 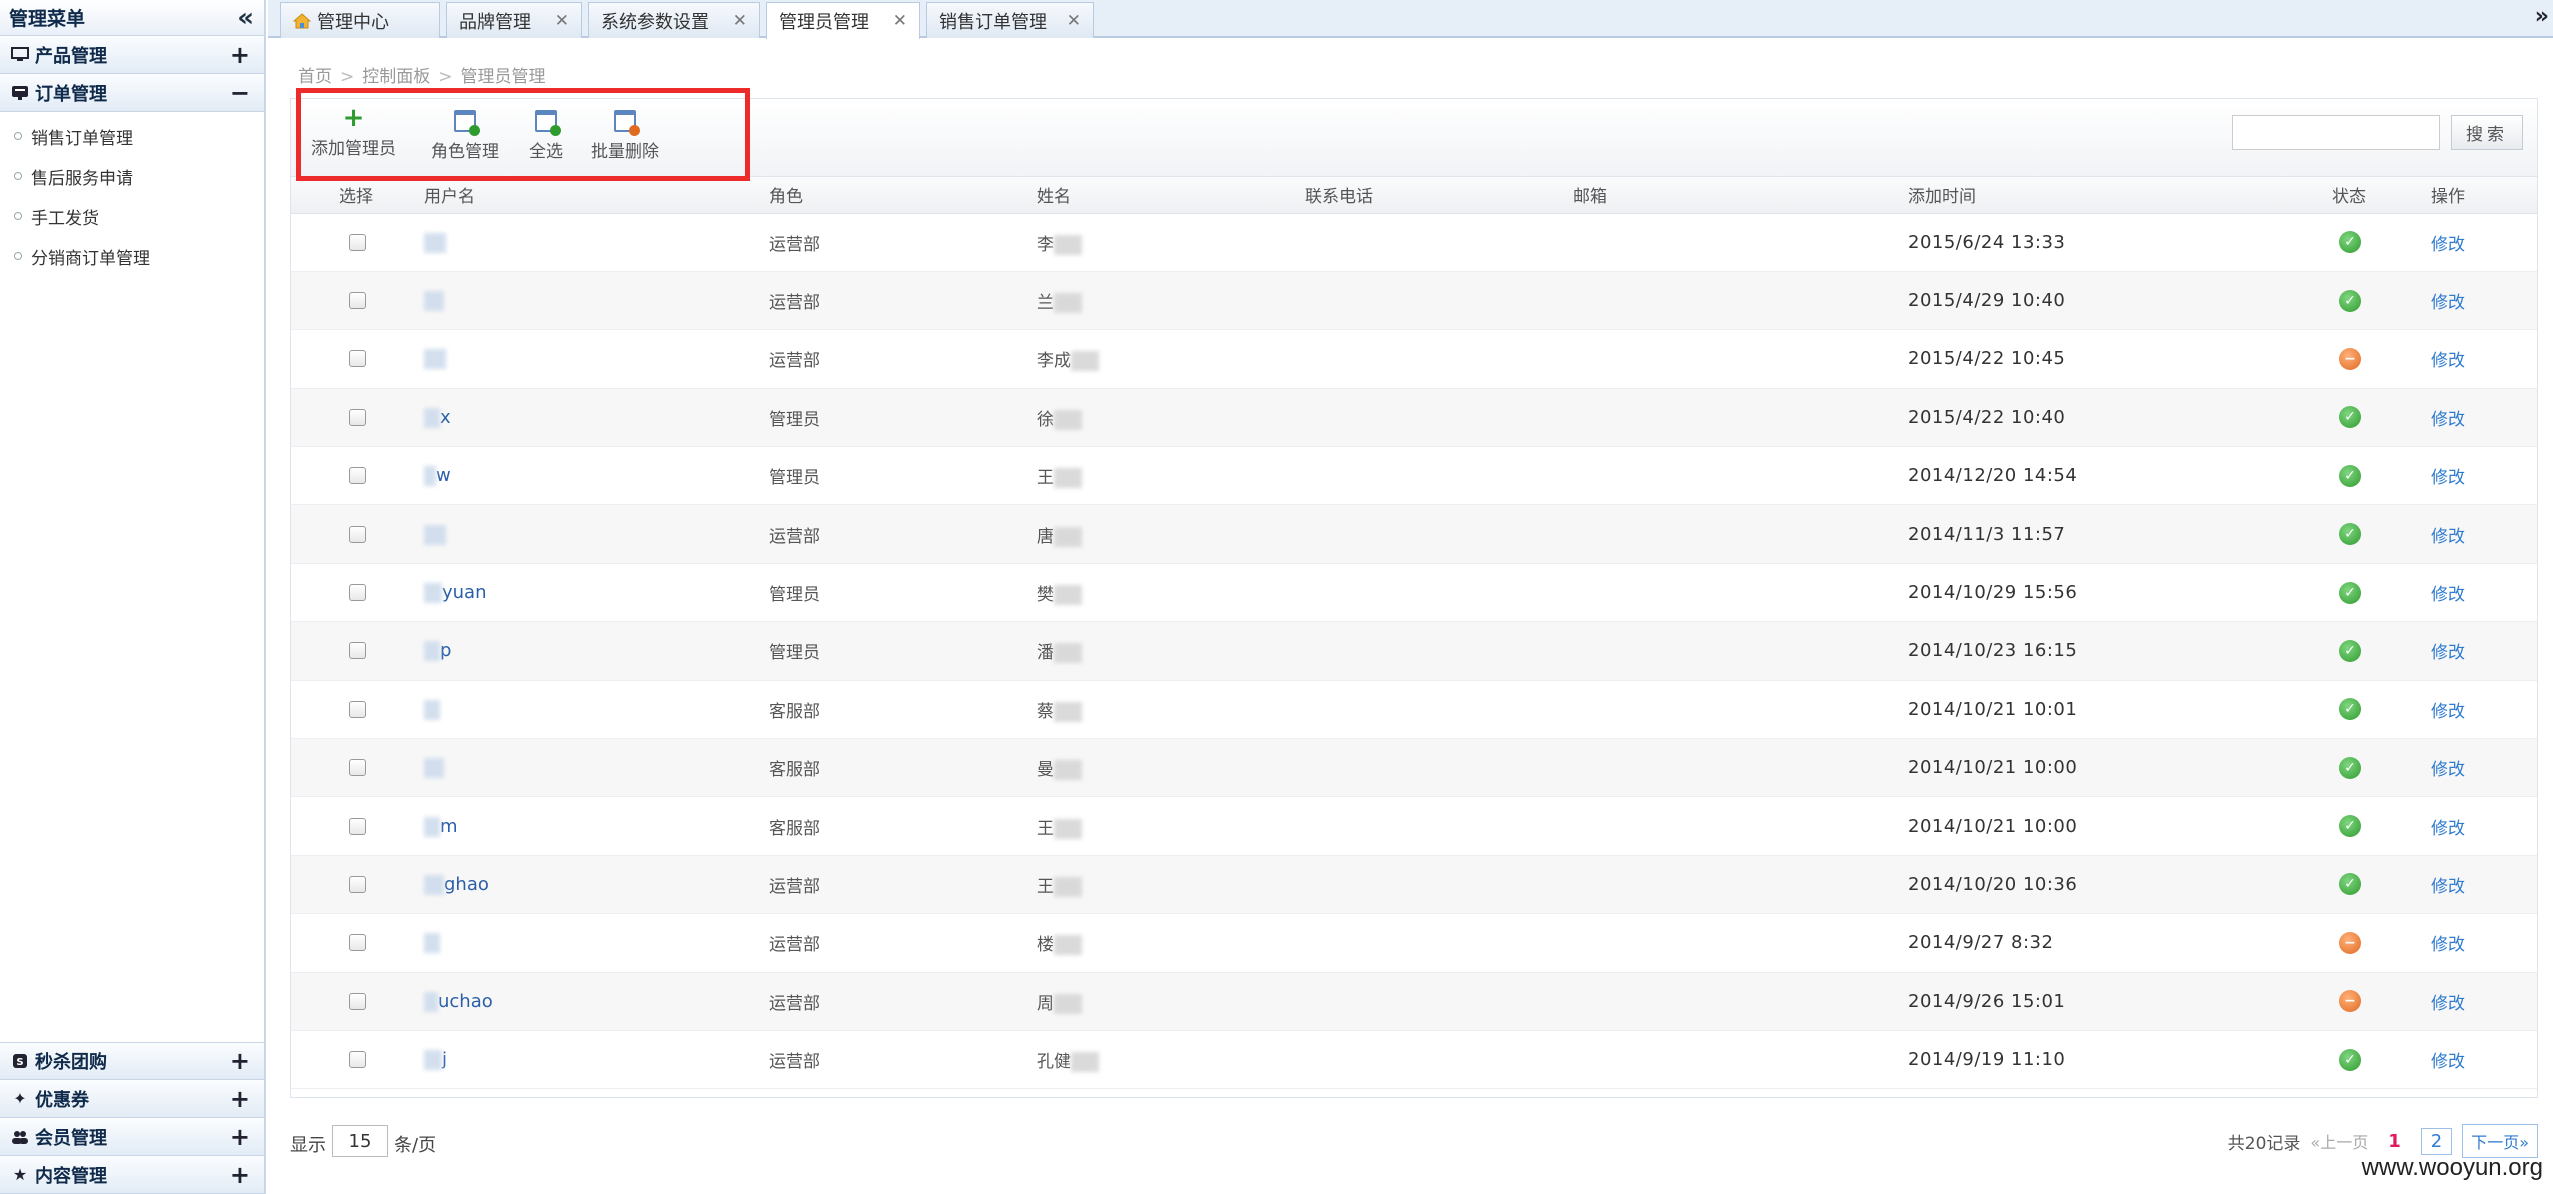 I want to click on role-manage-button: 角色管理, so click(x=465, y=134).